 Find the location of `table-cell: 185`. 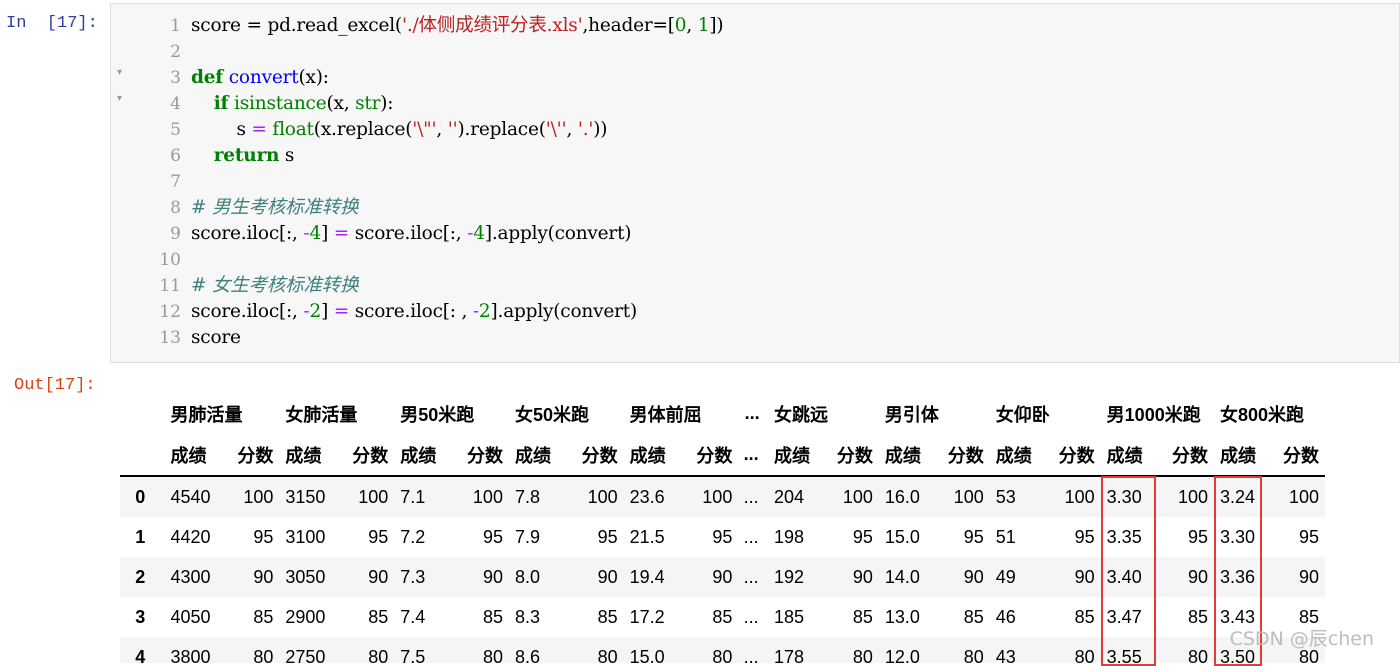

table-cell: 185 is located at coordinates (788, 616).